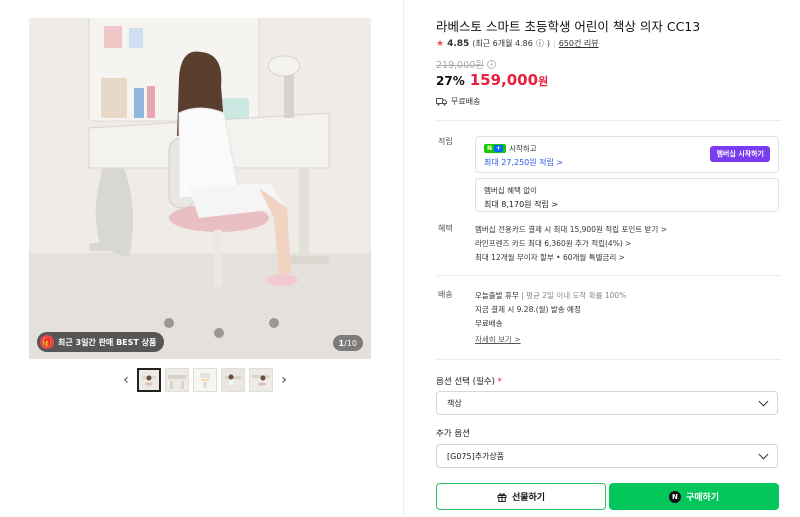 This screenshot has height=517, width=800. Describe the element at coordinates (579, 43) in the screenshot. I see `review-count-link: 650건 리뷰` at that location.